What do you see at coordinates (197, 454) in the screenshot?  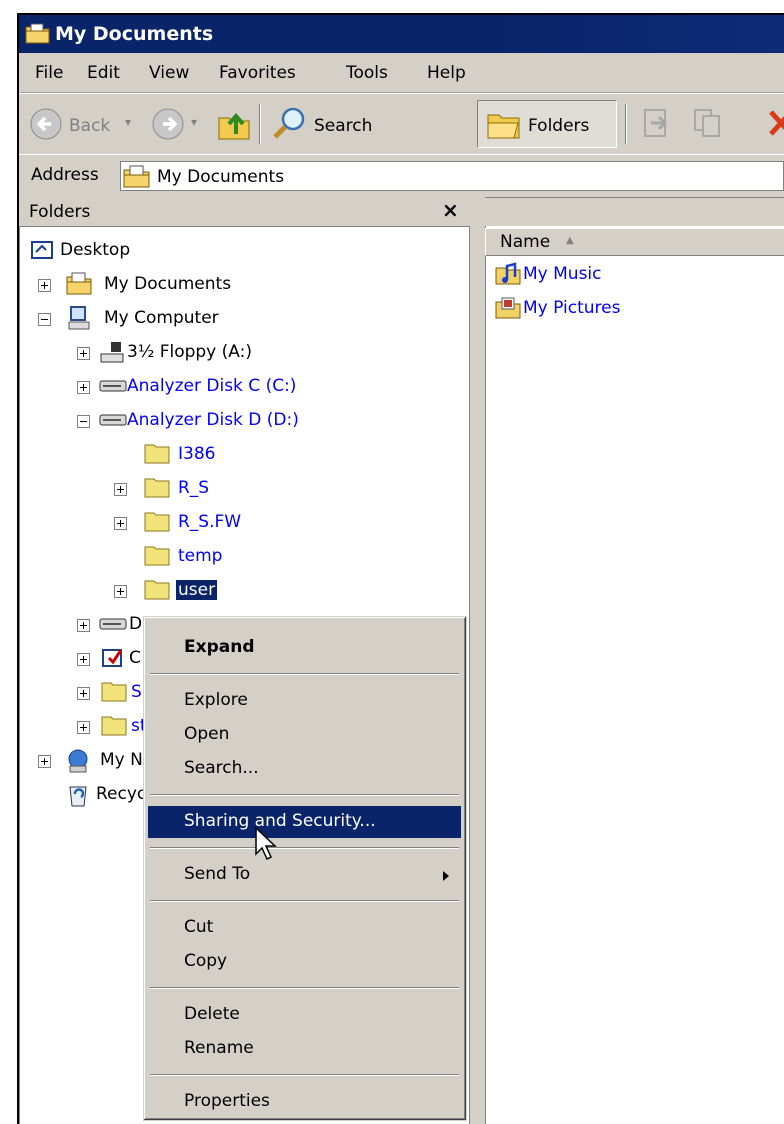 I see `tree-label: I386` at bounding box center [197, 454].